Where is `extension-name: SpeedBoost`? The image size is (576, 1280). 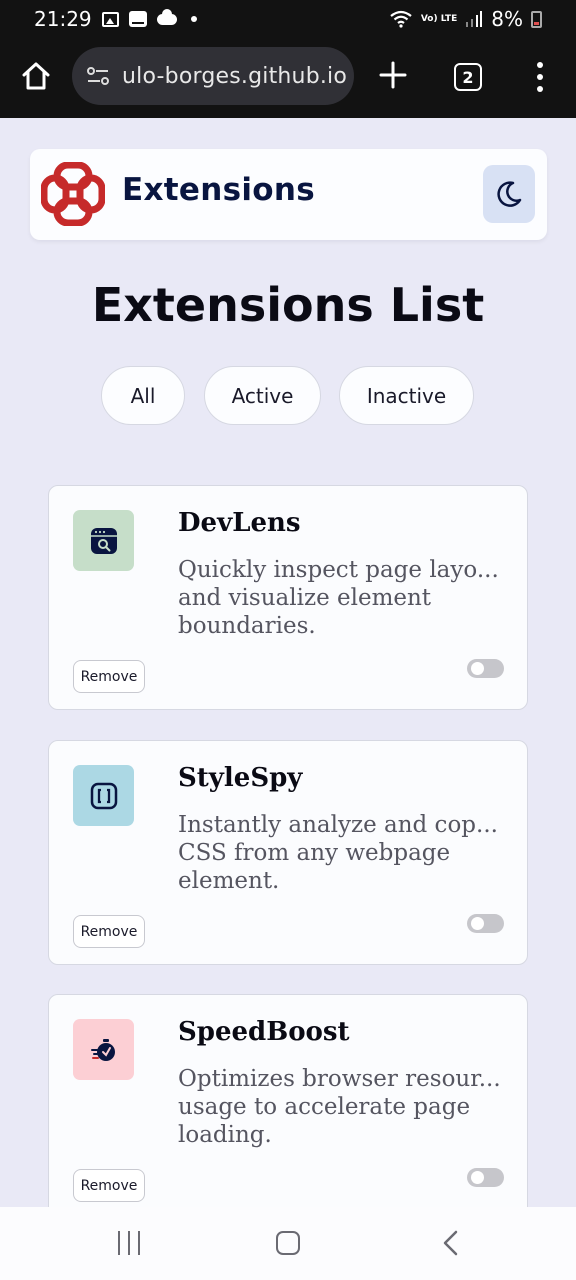 extension-name: SpeedBoost is located at coordinates (264, 1032).